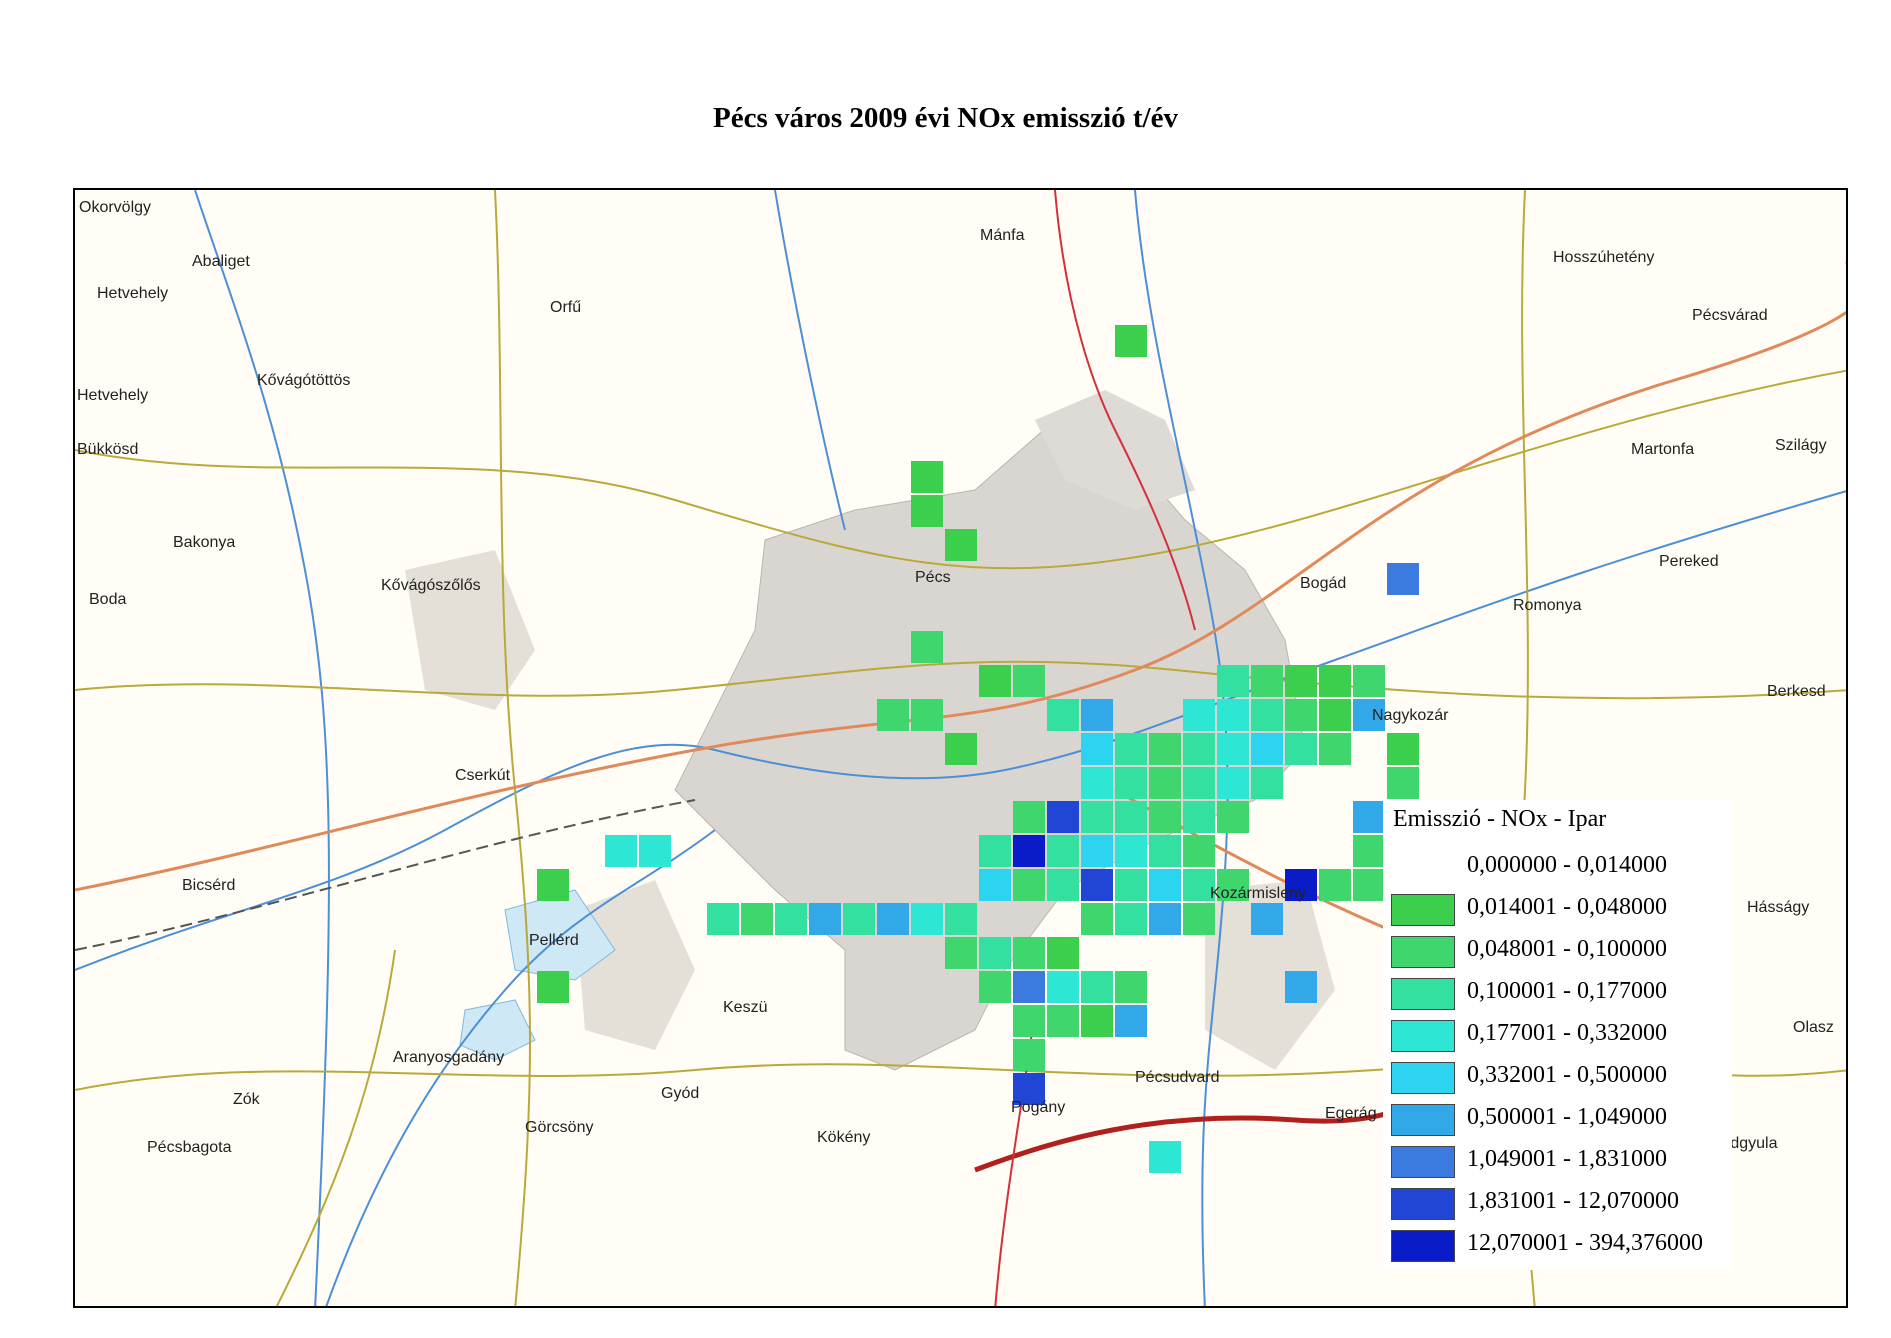 This screenshot has width=1891, height=1338. Describe the element at coordinates (189, 1147) in the screenshot. I see `town-label: Pécsbagota` at that location.